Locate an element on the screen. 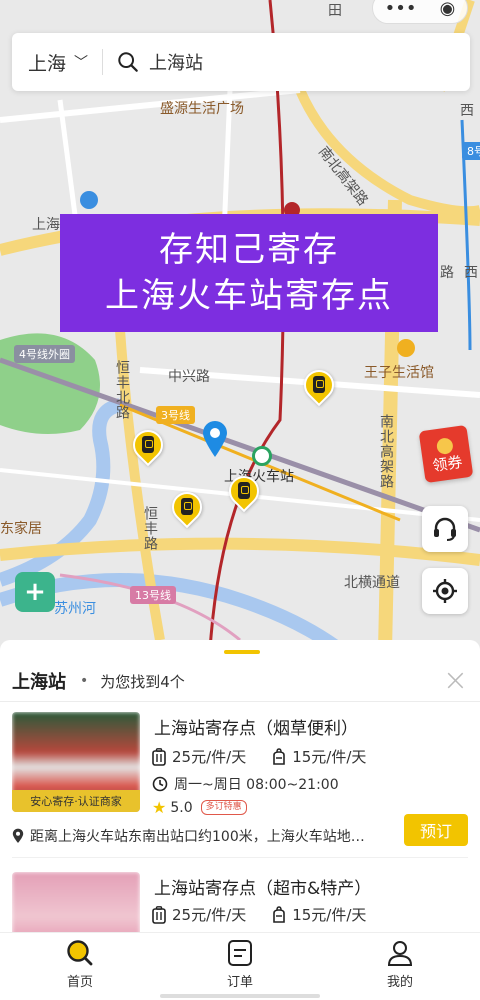 This screenshot has width=480, height=1000. rating-row: ★ 5.0 多订特惠 is located at coordinates (199, 807).